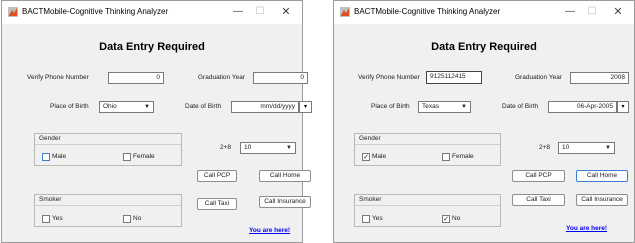 The width and height of the screenshot is (635, 243). What do you see at coordinates (366, 157) in the screenshot?
I see `male-checkbox: ✓` at bounding box center [366, 157].